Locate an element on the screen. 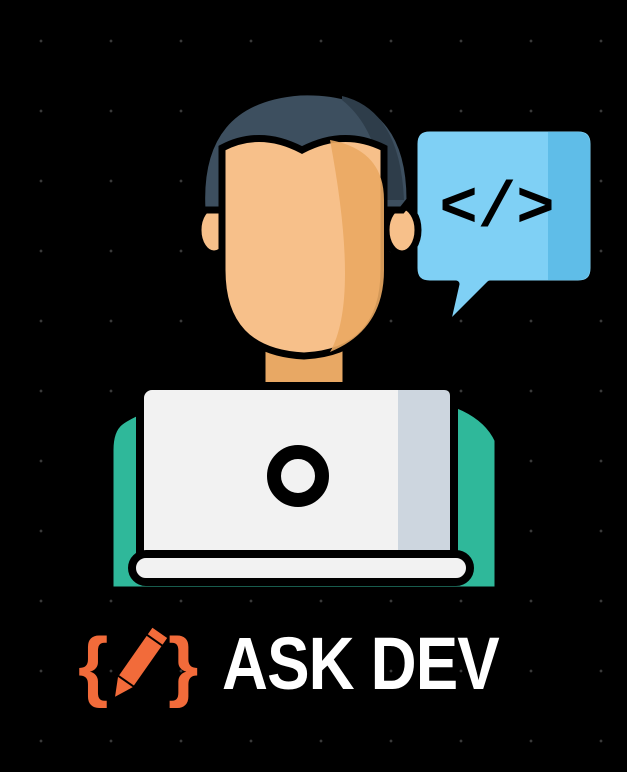 The image size is (627, 772). speech-bubble-icon: </> is located at coordinates (504, 228).